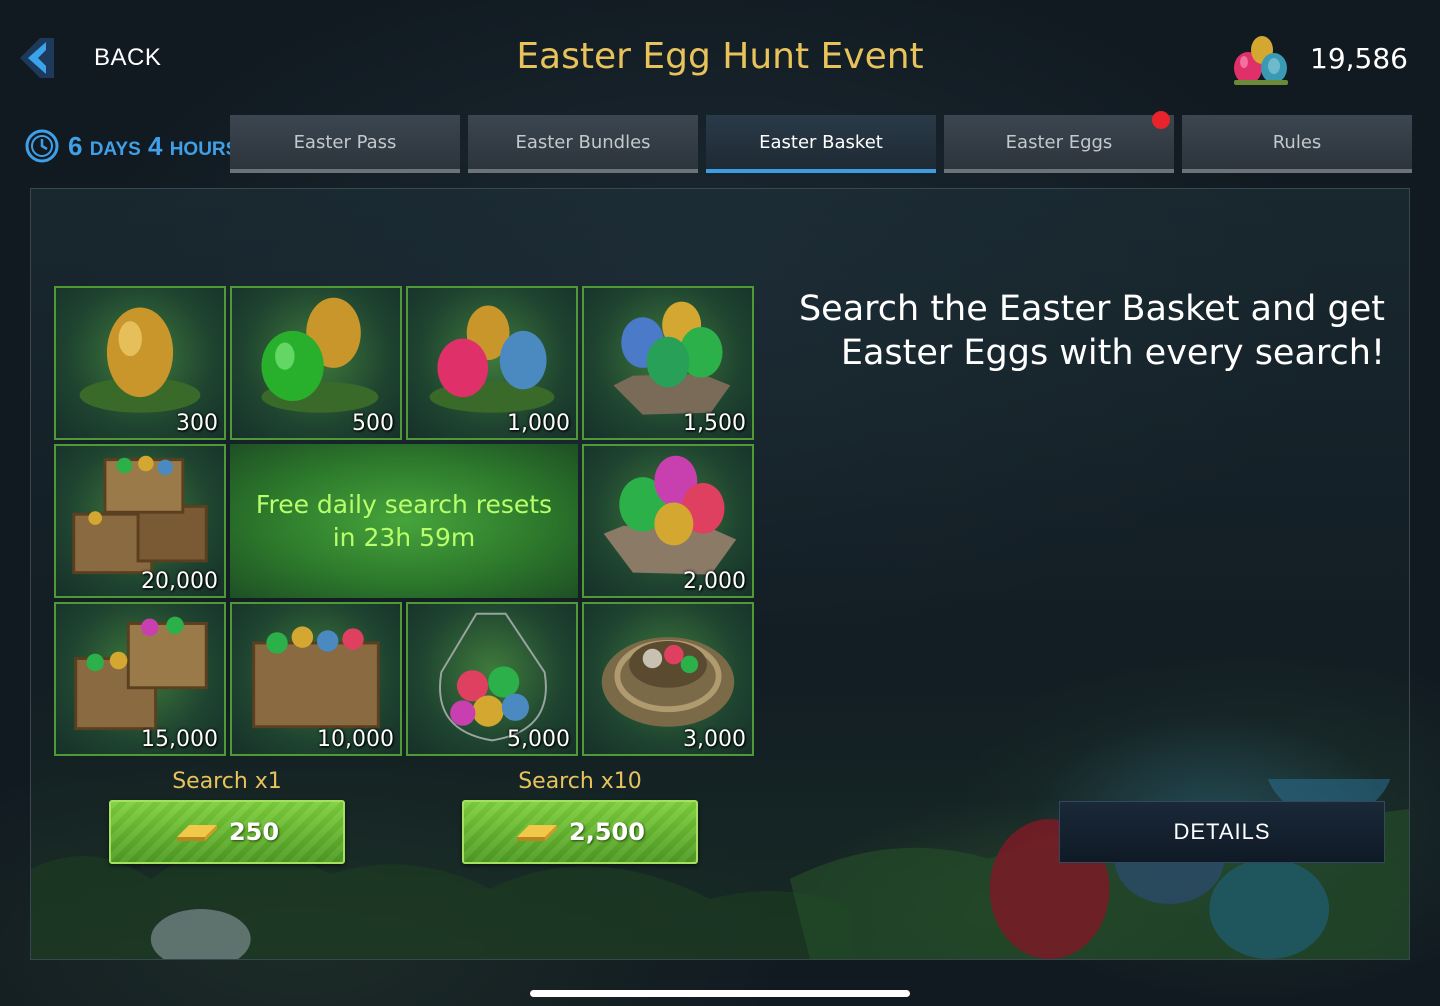 The width and height of the screenshot is (1440, 1006). I want to click on tab-easter-basket: Easter Basket, so click(821, 144).